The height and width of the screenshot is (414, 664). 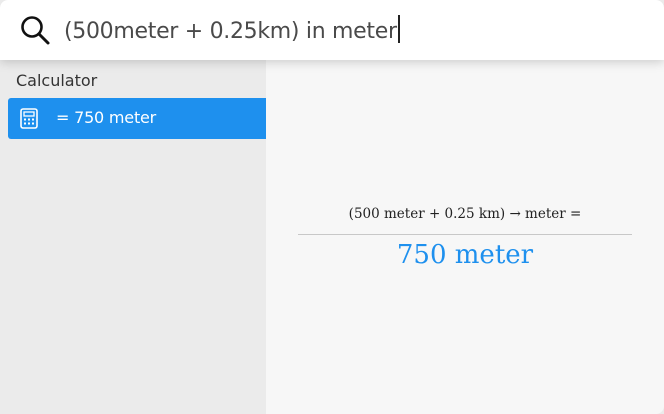 I want to click on divider, so click(x=465, y=234).